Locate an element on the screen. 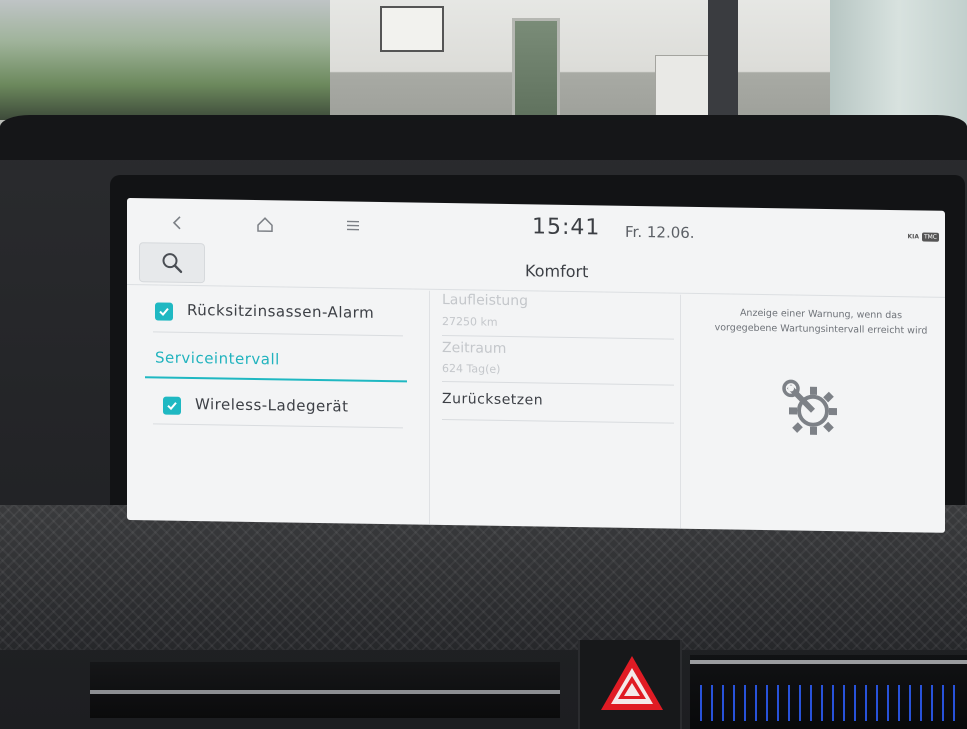 Image resolution: width=967 pixels, height=729 pixels. ambient-light-strip is located at coordinates (830, 703).